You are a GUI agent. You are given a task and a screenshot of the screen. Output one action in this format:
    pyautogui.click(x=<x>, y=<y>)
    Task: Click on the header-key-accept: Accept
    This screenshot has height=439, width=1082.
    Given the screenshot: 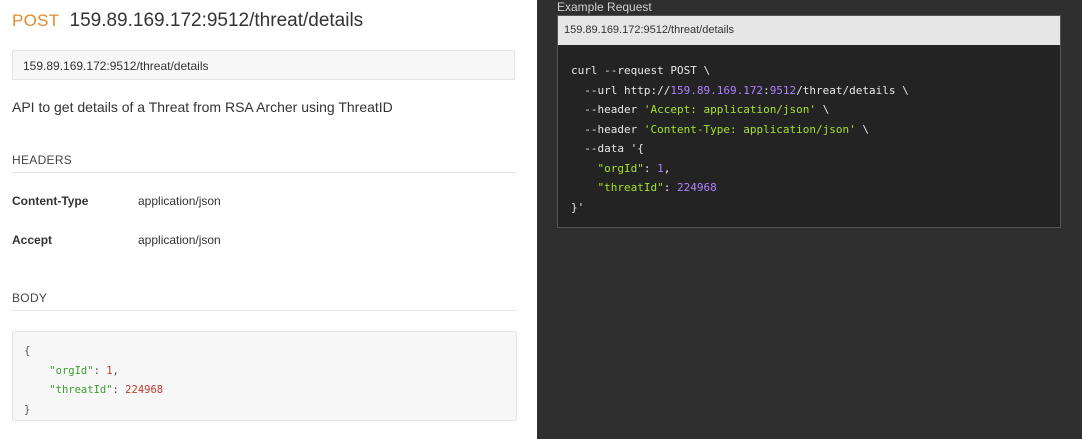 What is the action you would take?
    pyautogui.click(x=32, y=240)
    